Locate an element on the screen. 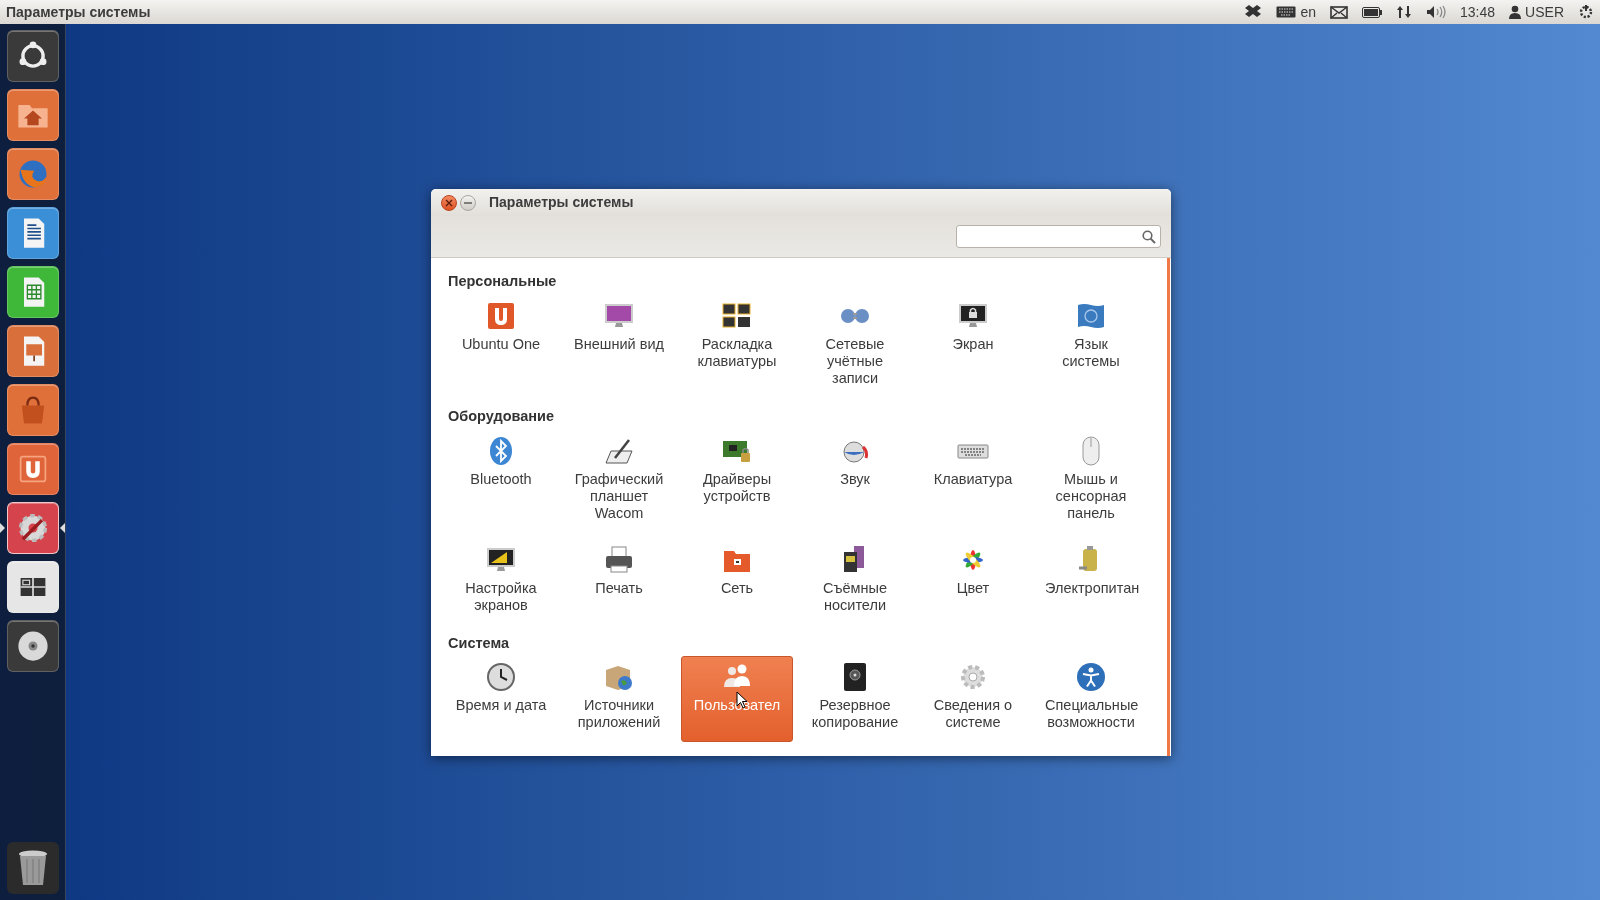 This screenshot has width=1600, height=900. settings-panel-item: Звук is located at coordinates (855, 481).